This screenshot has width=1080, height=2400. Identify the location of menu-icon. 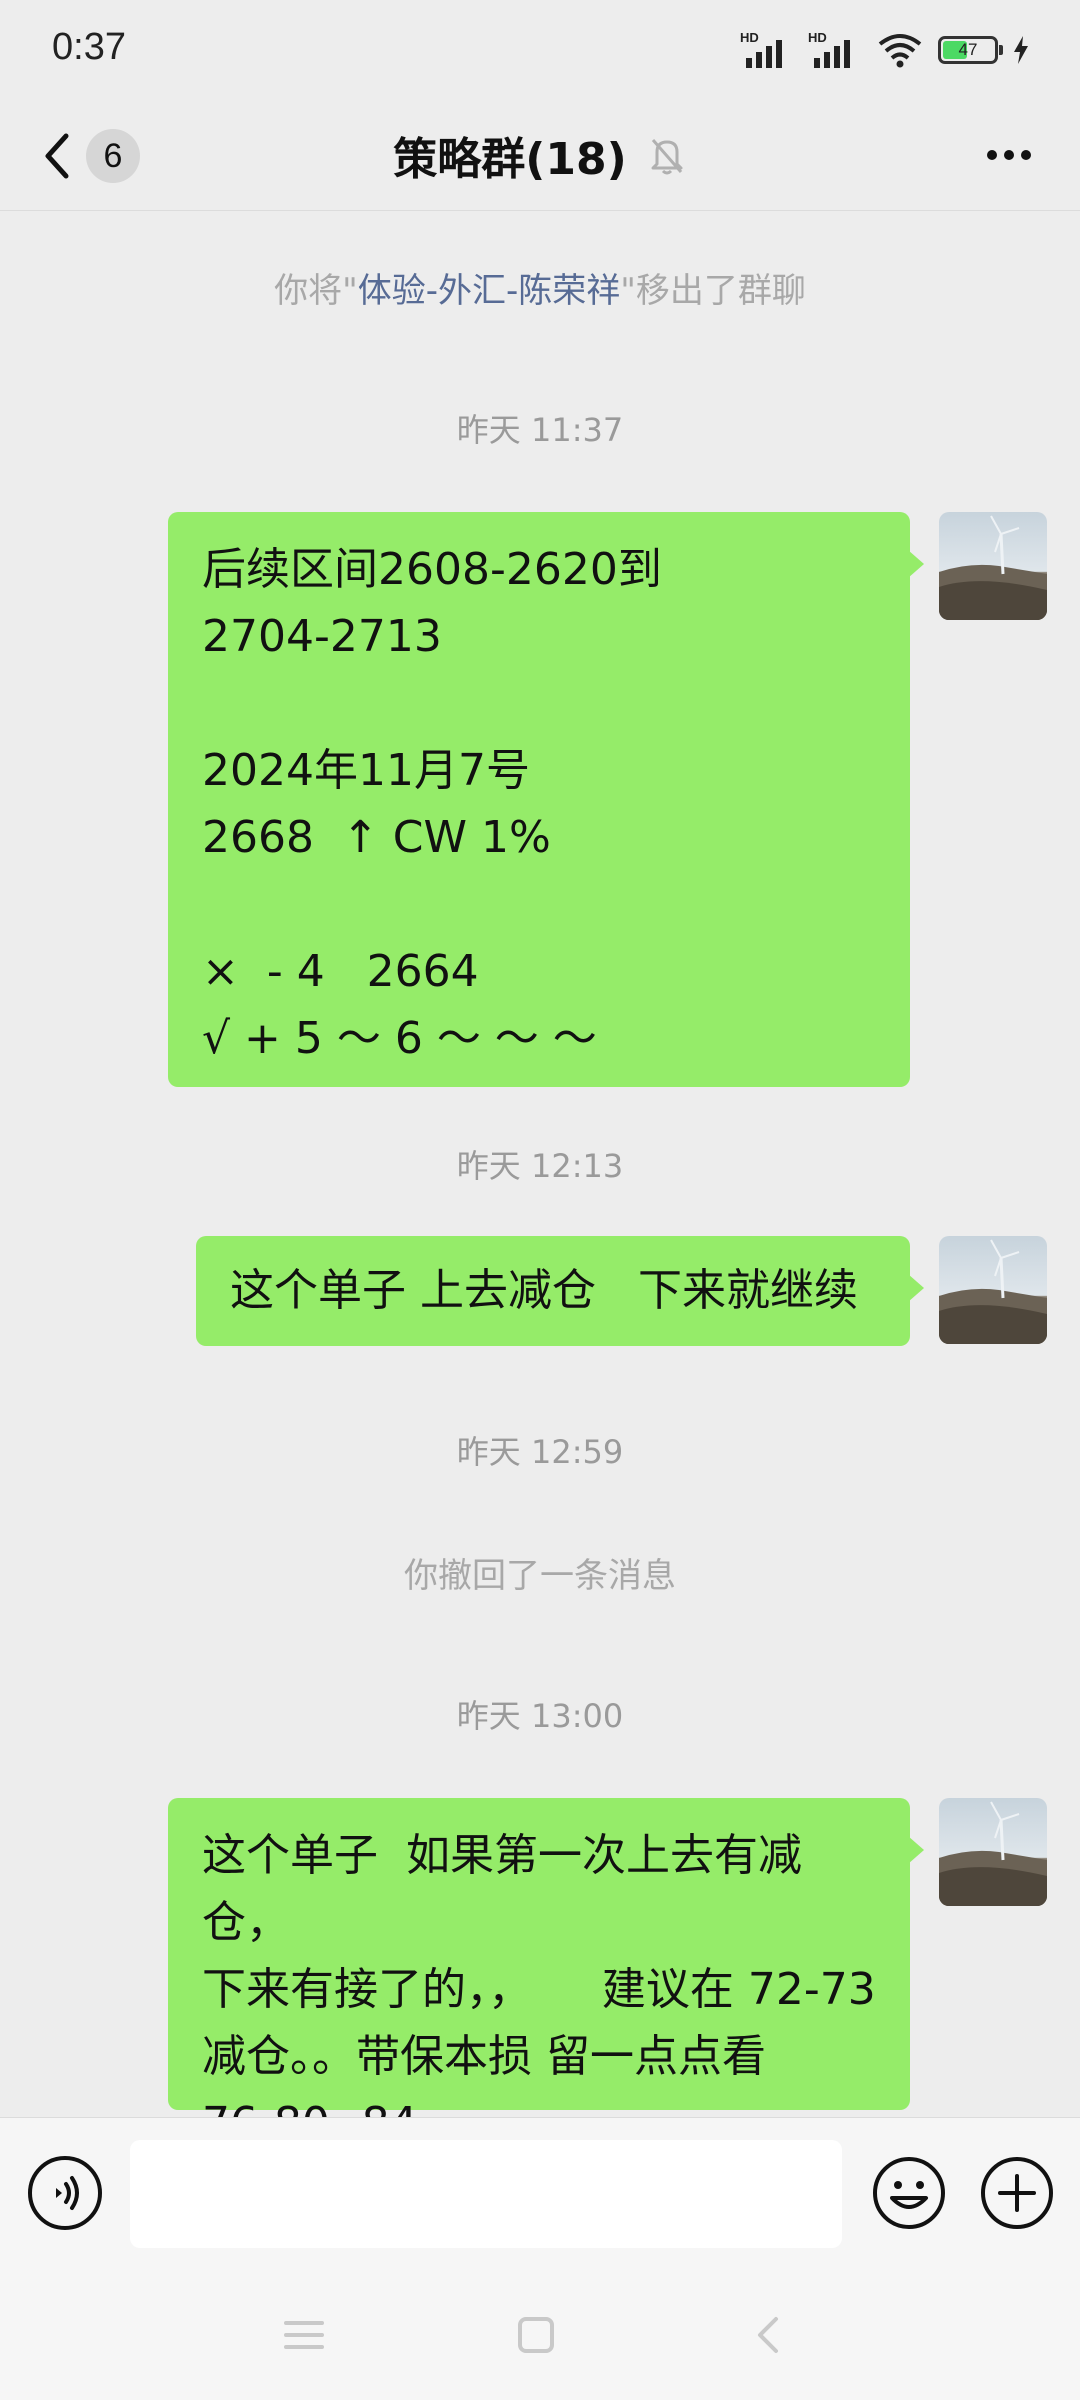
(304, 2335).